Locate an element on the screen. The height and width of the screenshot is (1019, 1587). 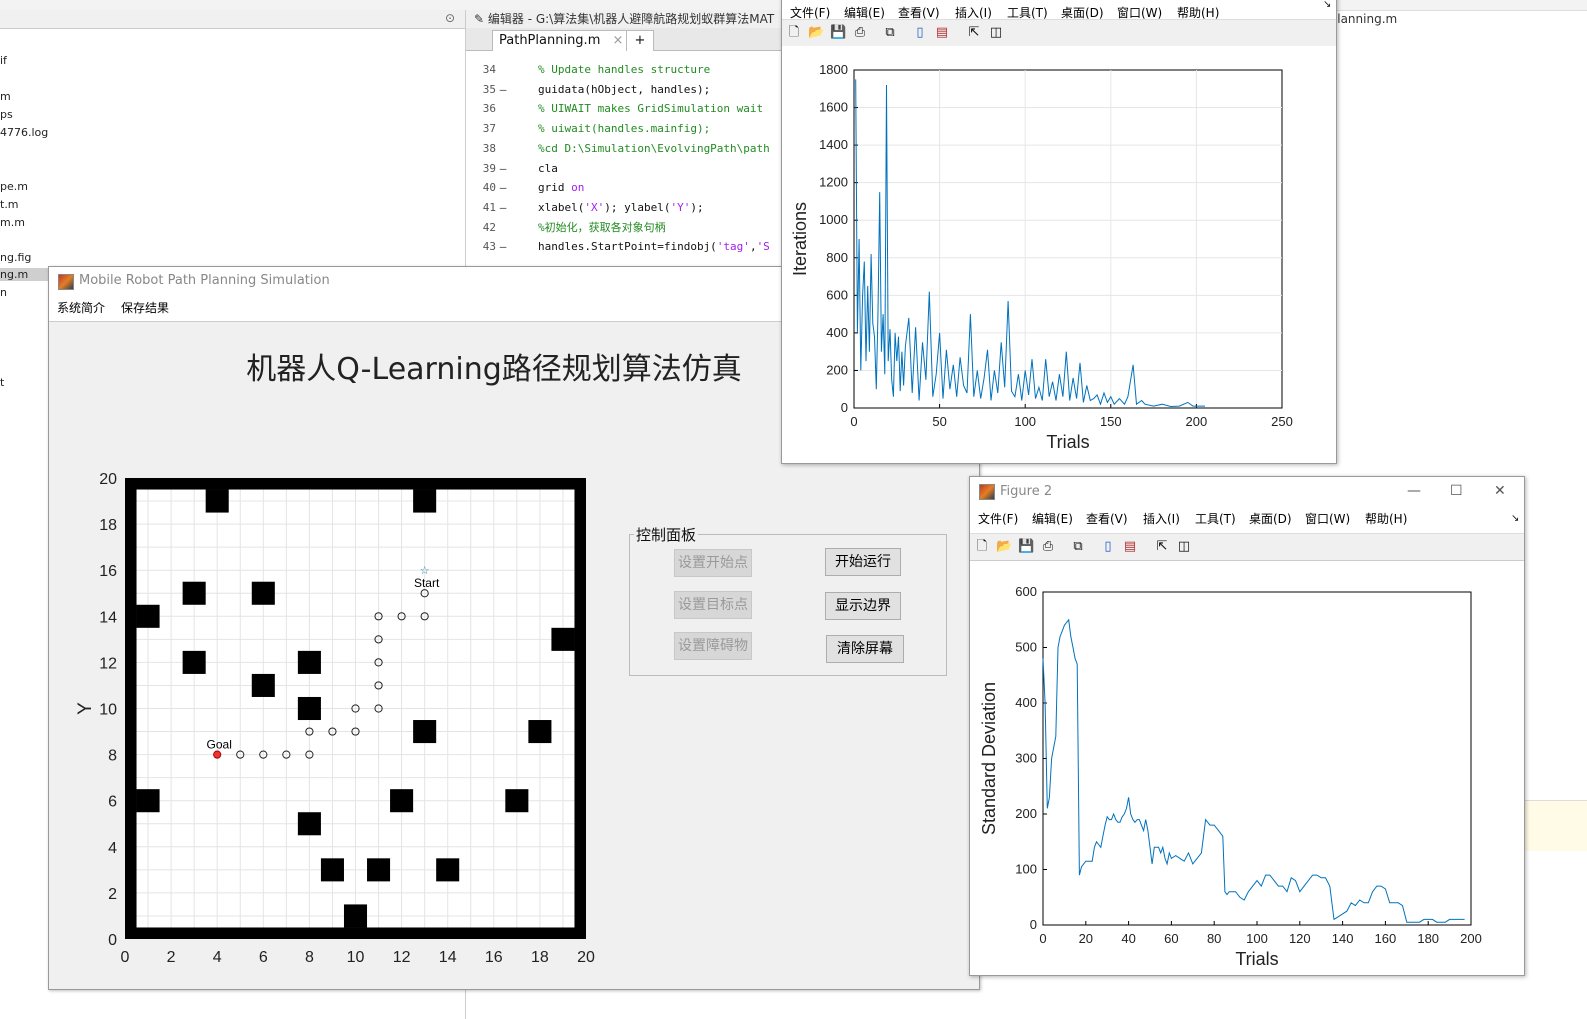
border-bottom is located at coordinates (355, 933).